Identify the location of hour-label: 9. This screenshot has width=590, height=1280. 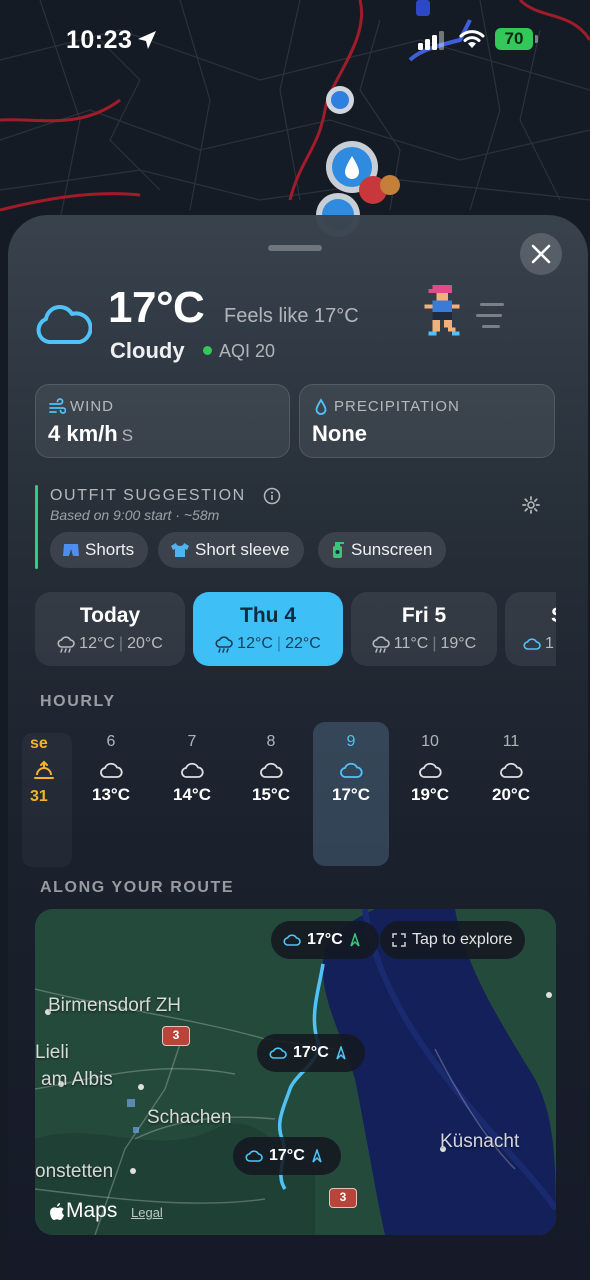
(351, 741).